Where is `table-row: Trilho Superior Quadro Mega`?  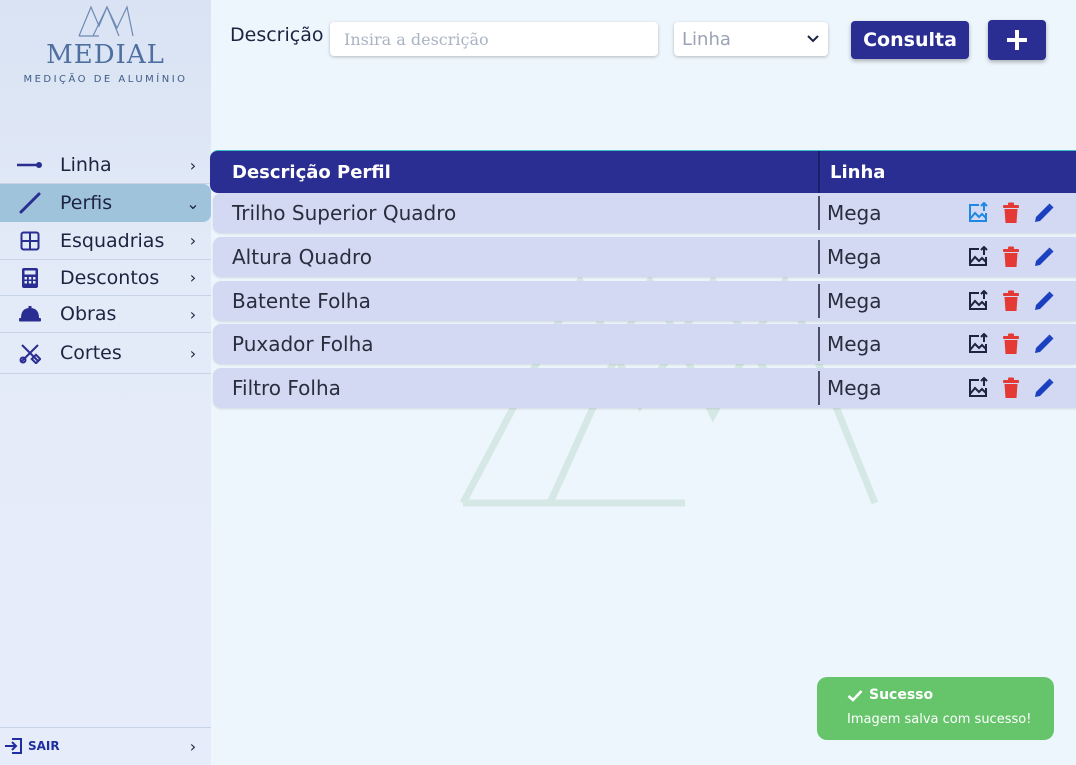
table-row: Trilho Superior Quadro Mega is located at coordinates (644, 213).